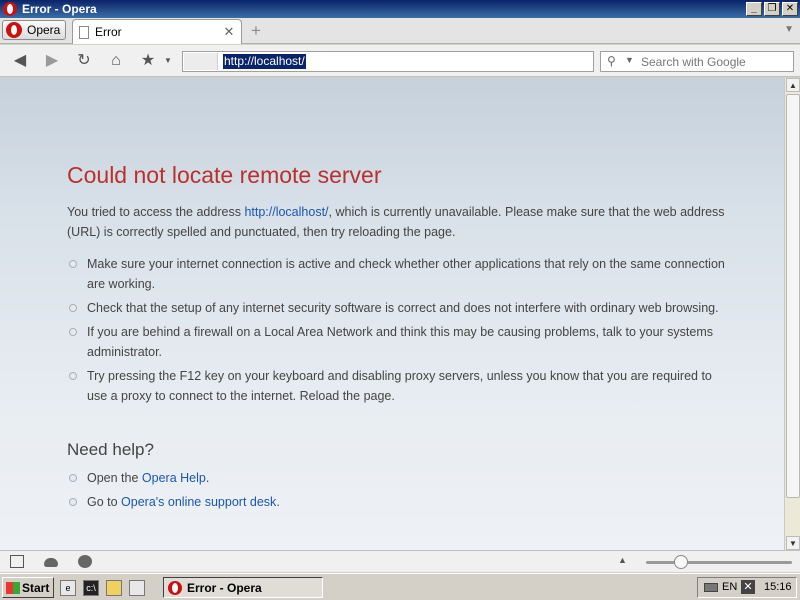 Image resolution: width=800 pixels, height=600 pixels. I want to click on tab-label: Error, so click(108, 32).